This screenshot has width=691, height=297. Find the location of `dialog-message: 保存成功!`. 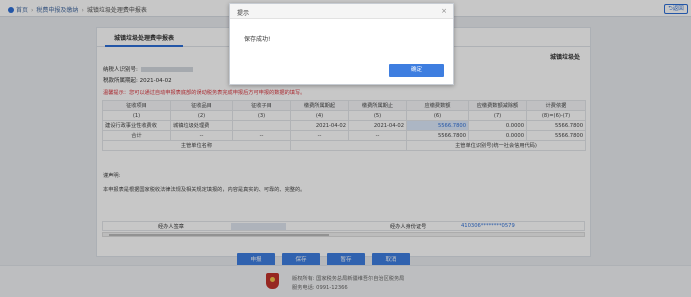

dialog-message: 保存成功! is located at coordinates (257, 39).